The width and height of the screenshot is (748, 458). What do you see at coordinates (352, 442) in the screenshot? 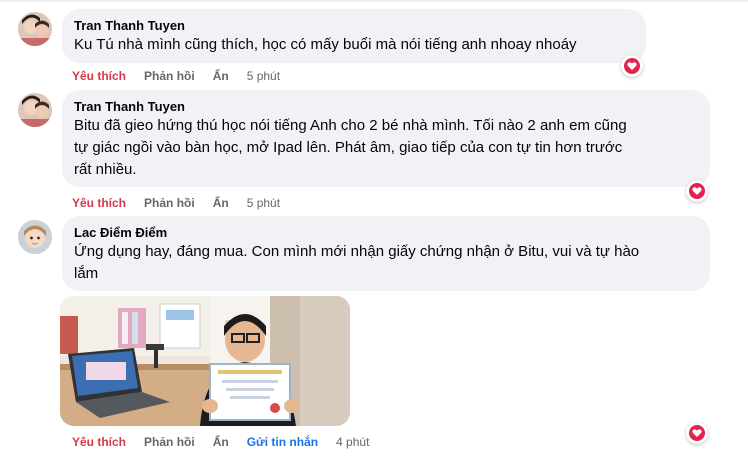
I see `comment-time: 4 phút` at bounding box center [352, 442].